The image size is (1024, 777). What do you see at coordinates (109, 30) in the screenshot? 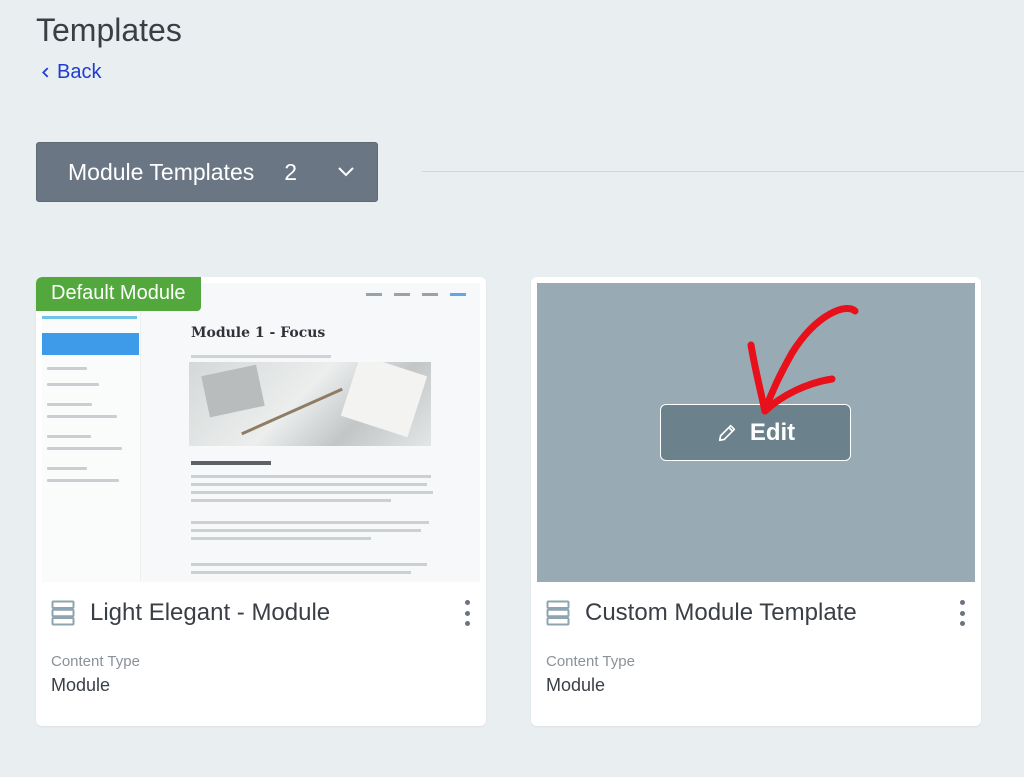
I see `page-title: Templates` at bounding box center [109, 30].